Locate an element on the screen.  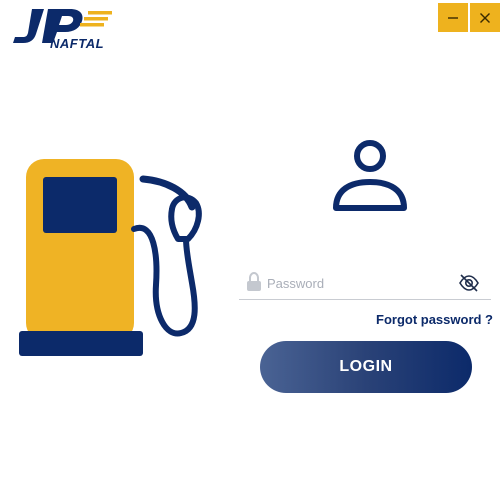
close-icon is located at coordinates (485, 17).